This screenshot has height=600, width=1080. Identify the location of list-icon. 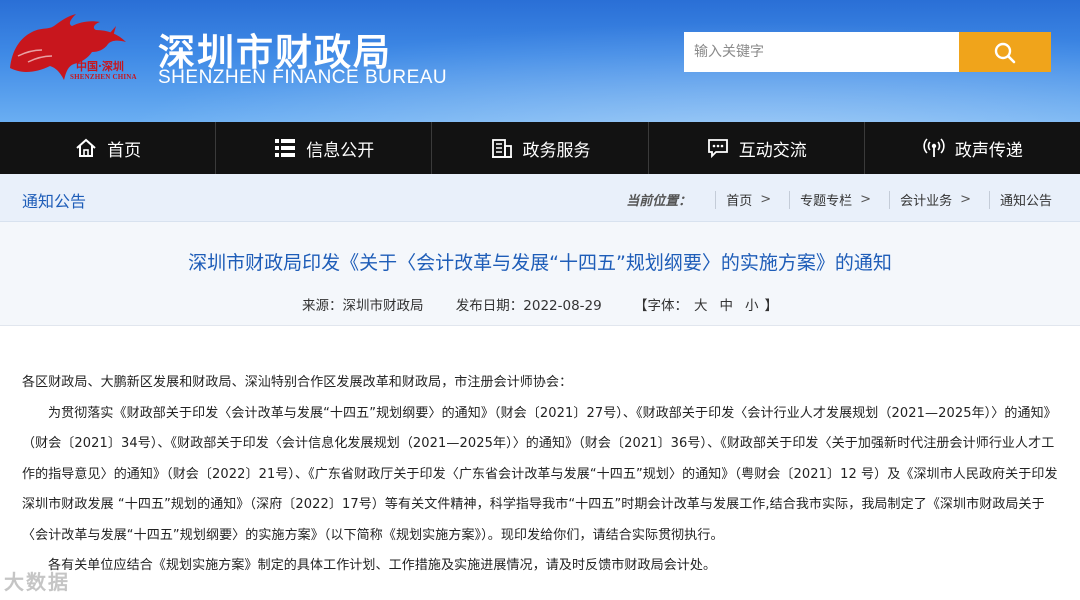
(285, 148).